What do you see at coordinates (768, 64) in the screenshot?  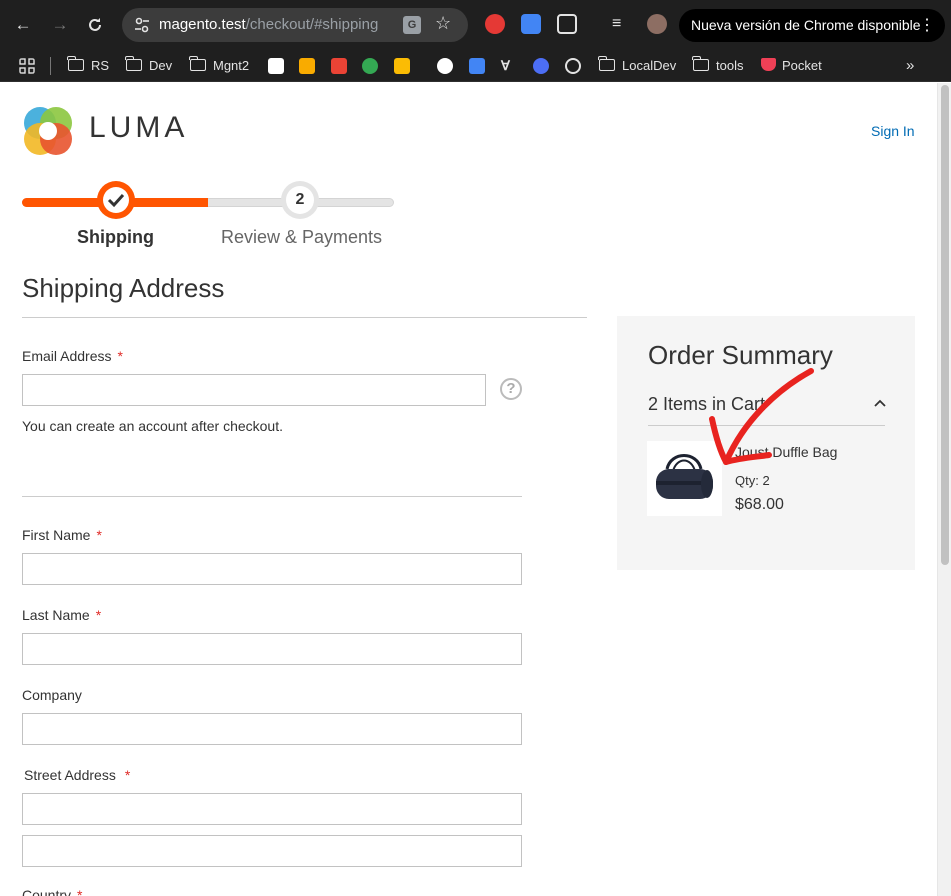 I see `pocket-icon` at bounding box center [768, 64].